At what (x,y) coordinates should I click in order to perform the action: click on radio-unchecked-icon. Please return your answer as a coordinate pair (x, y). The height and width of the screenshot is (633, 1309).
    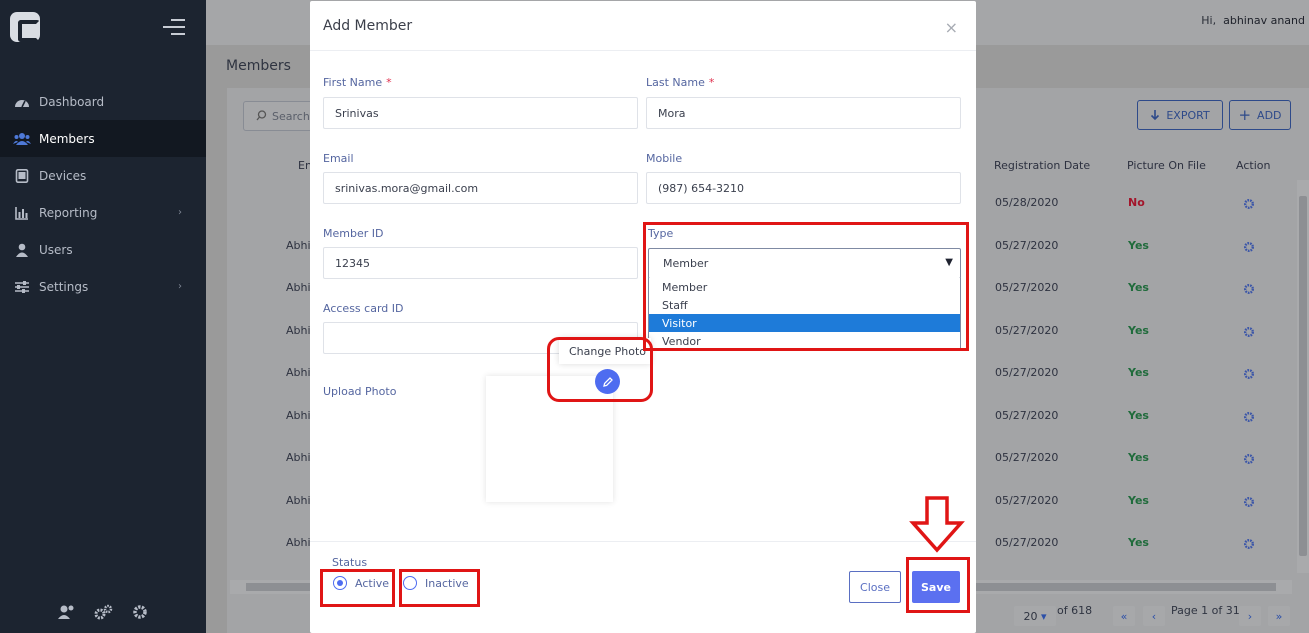
    Looking at the image, I should click on (410, 583).